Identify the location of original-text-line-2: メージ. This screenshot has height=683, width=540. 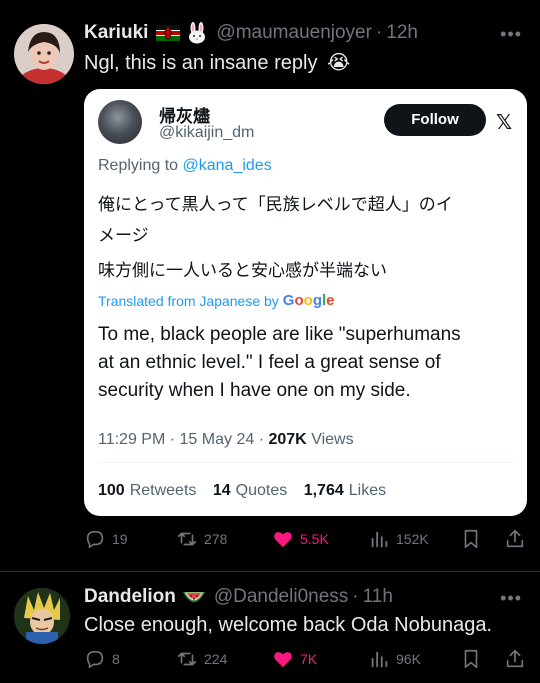
(123, 236).